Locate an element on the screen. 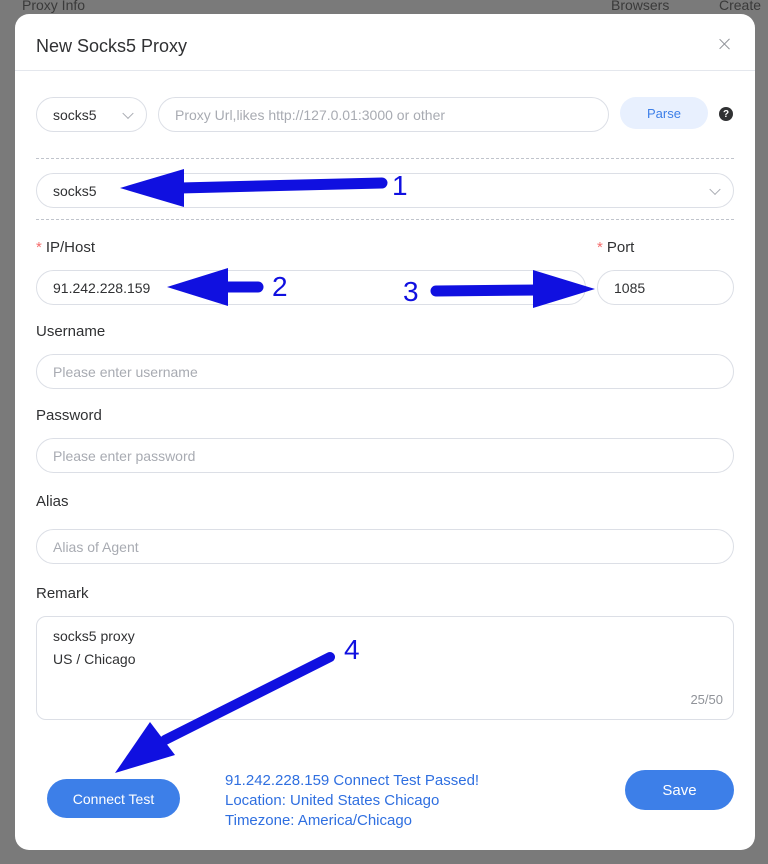  remark-line: US / Chicago is located at coordinates (94, 659).